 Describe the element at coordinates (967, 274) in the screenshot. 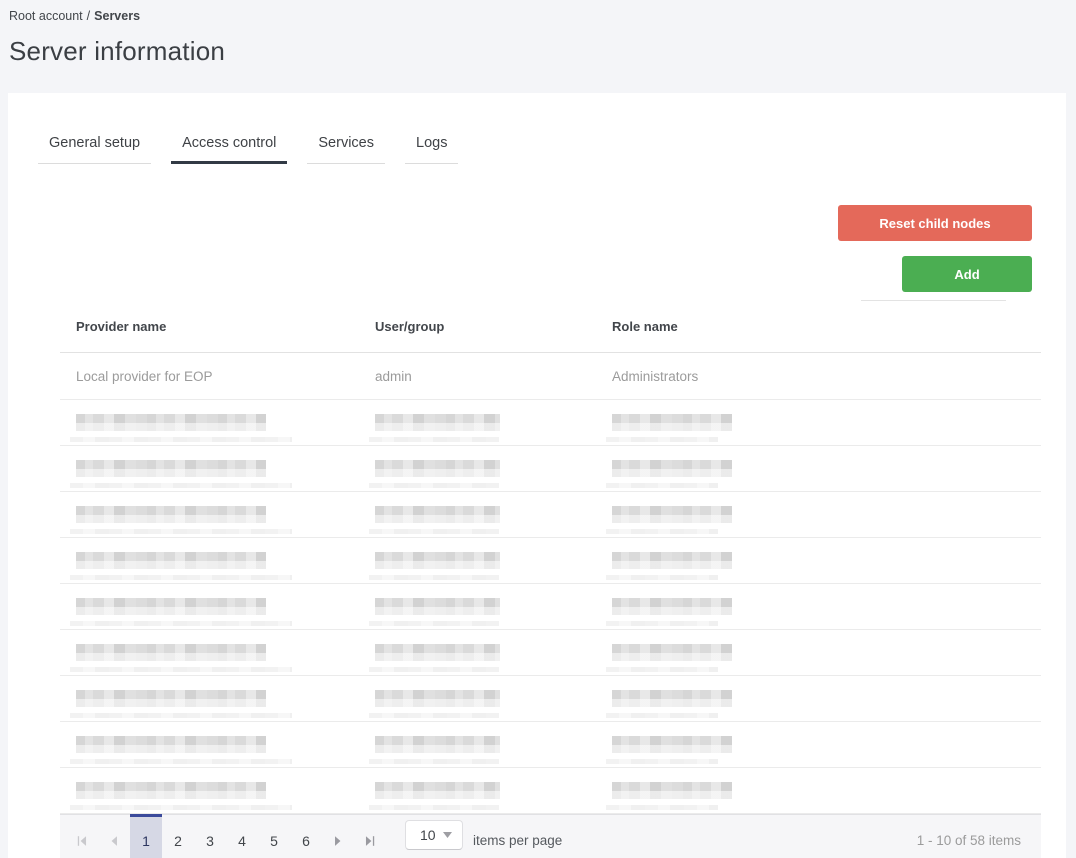

I see `add-button: Add` at that location.